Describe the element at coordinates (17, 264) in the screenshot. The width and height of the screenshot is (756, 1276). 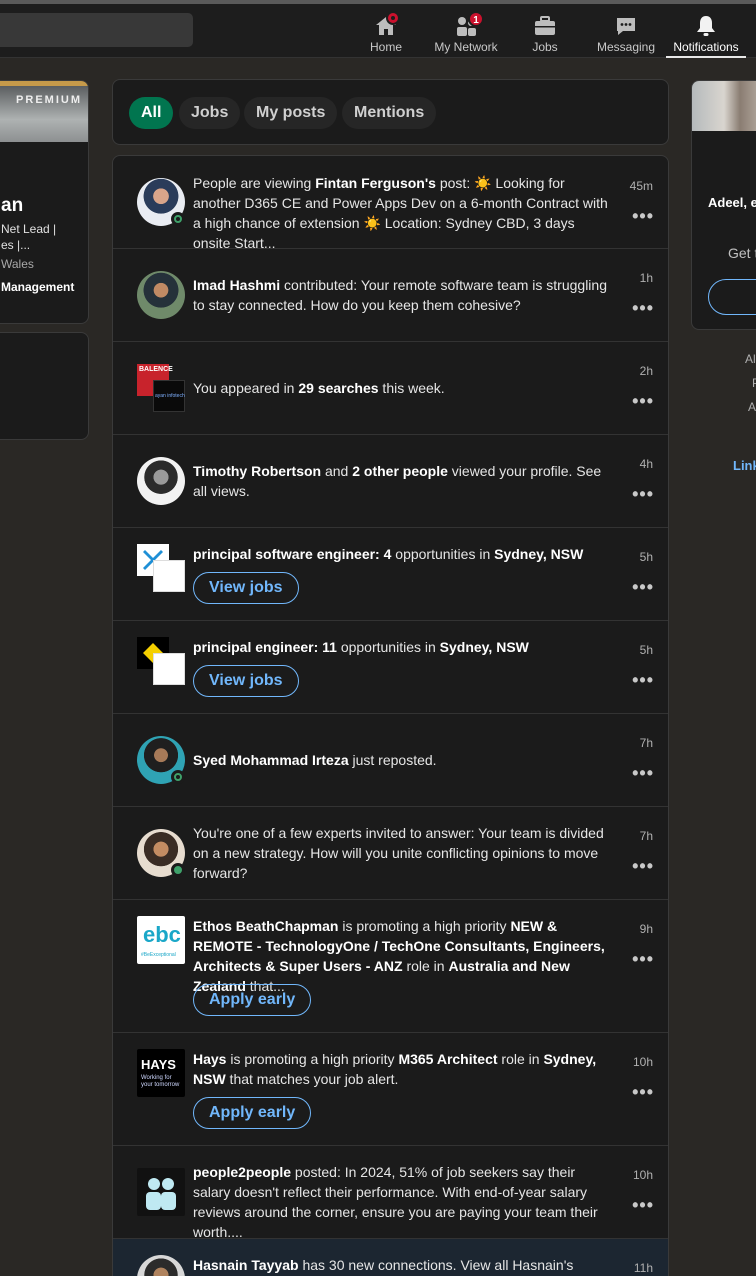
I see `profile-location: Wales` at that location.